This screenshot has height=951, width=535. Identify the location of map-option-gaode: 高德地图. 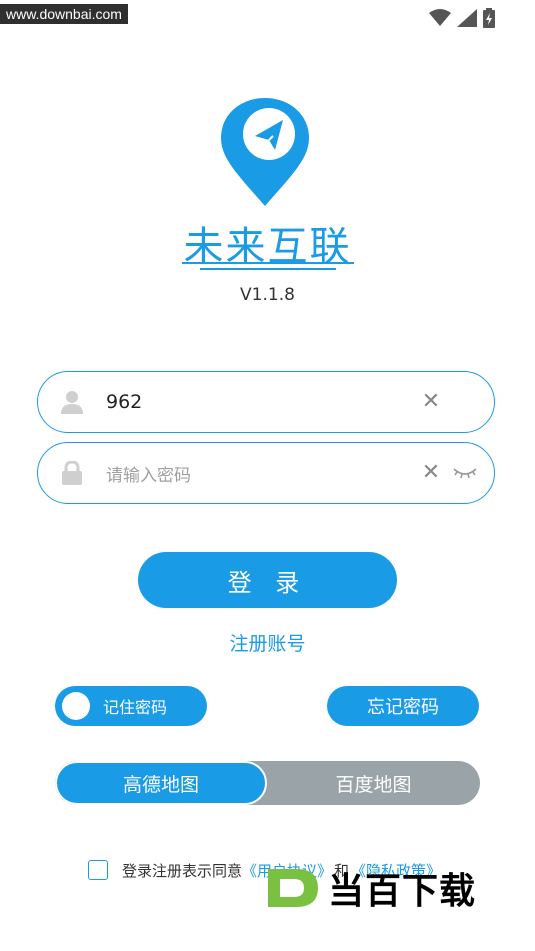
(161, 783).